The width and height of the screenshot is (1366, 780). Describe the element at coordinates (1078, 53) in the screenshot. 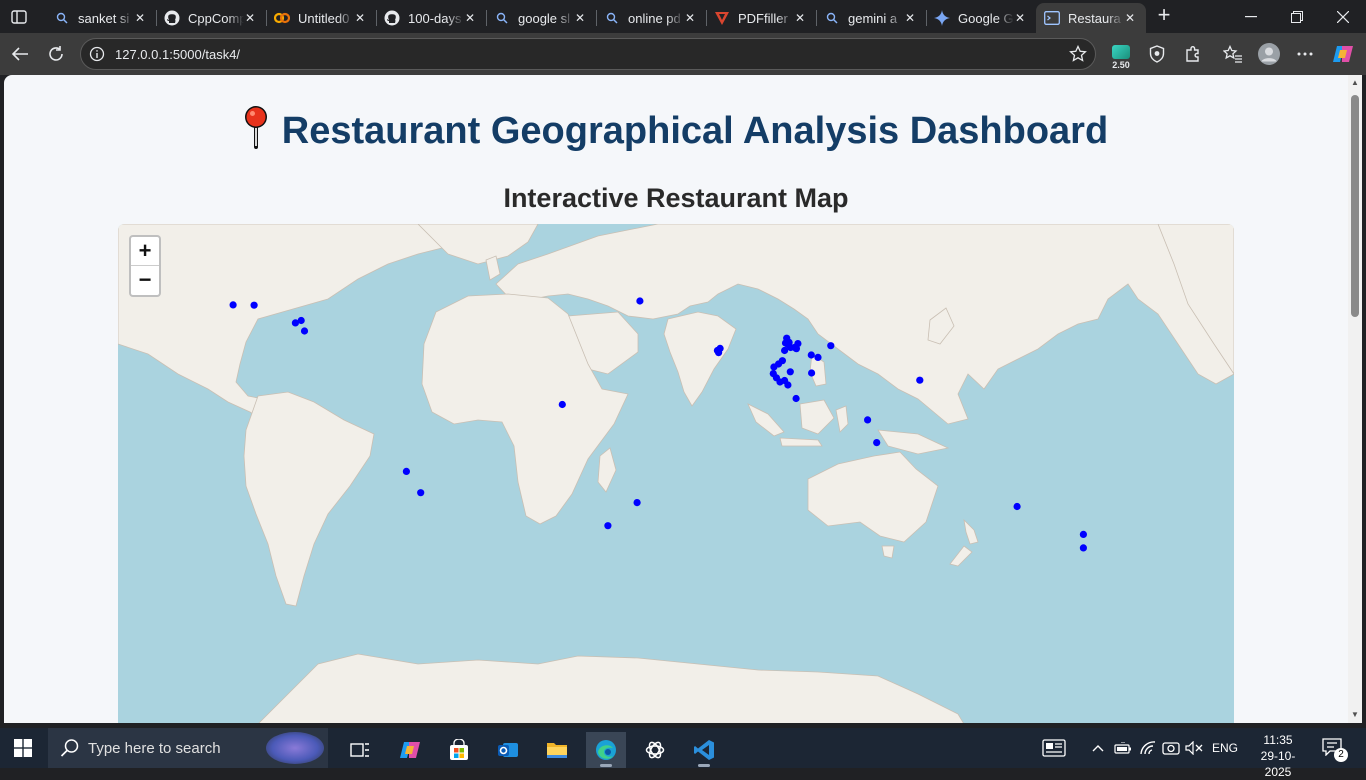

I see `favorite-star-icon` at that location.